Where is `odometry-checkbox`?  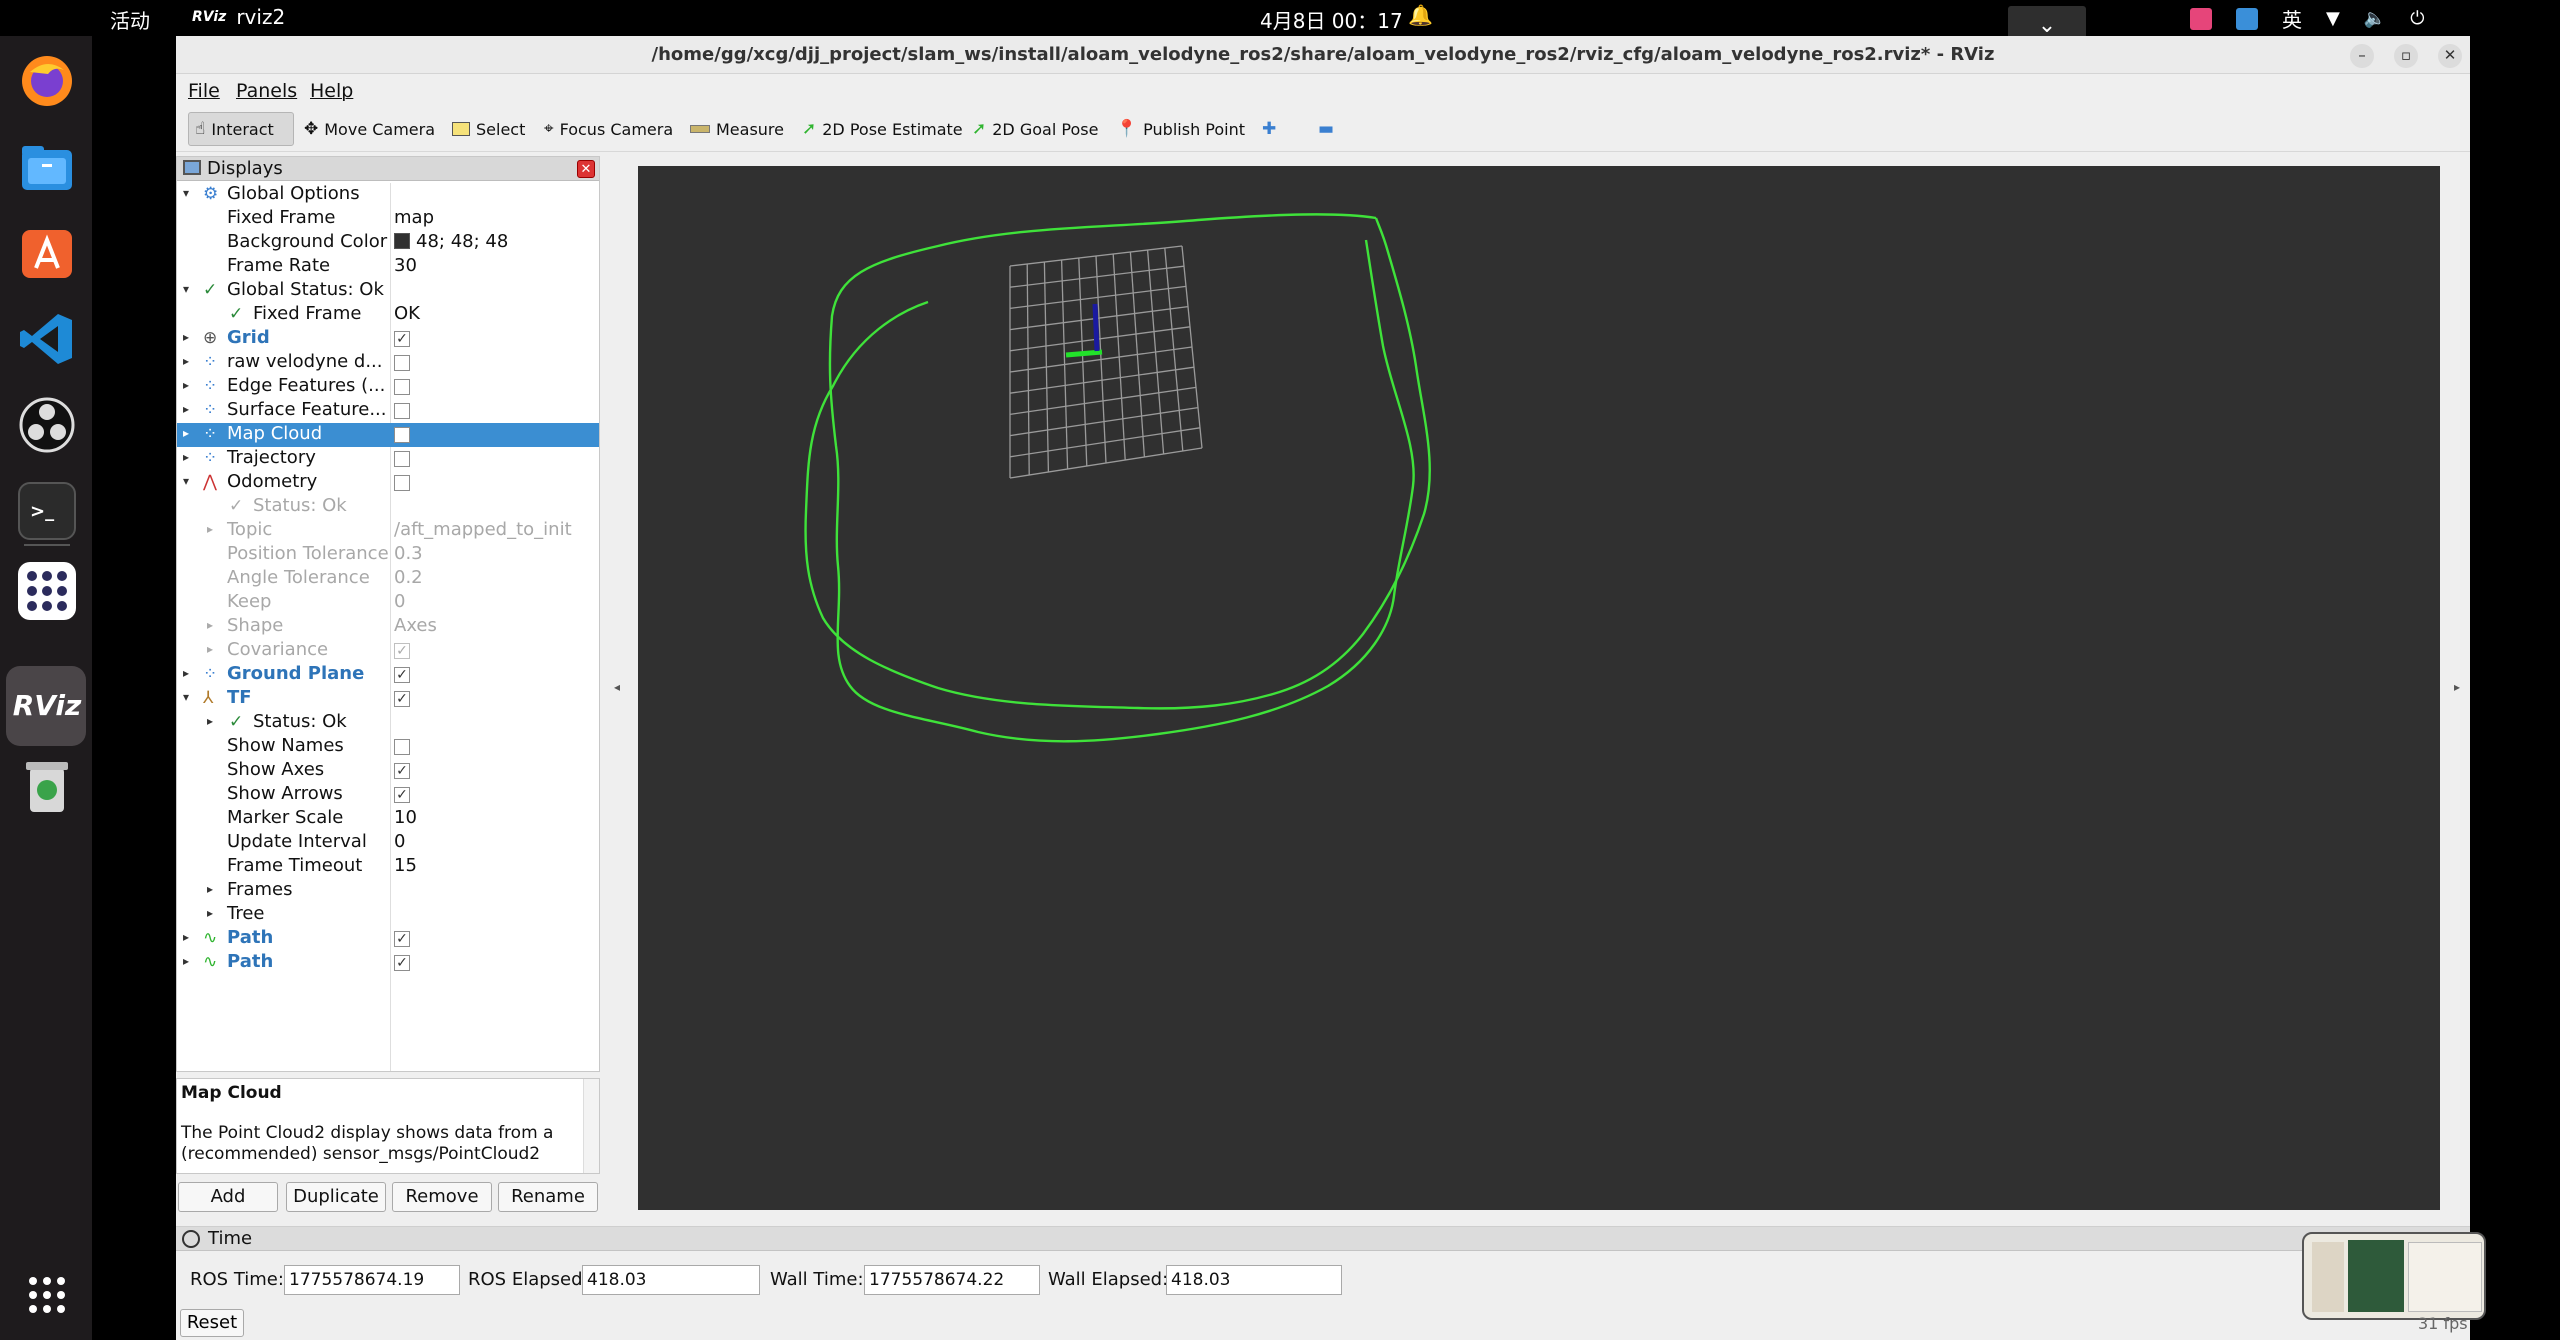 odometry-checkbox is located at coordinates (402, 483).